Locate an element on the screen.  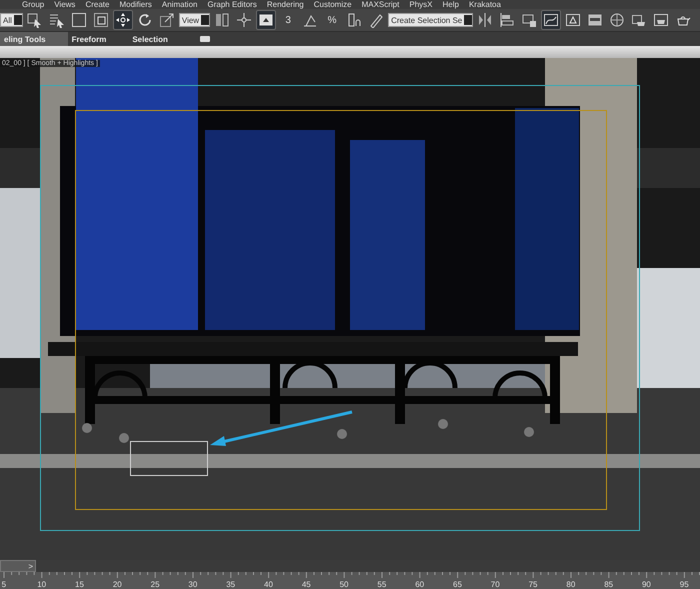
dropdown: View is located at coordinates (194, 20).